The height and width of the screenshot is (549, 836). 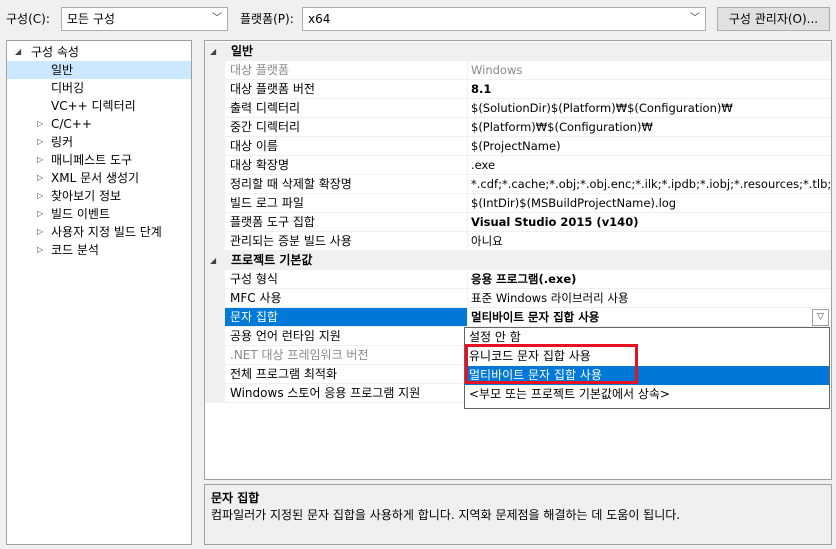 I want to click on property-row: MFC 사용 표준 Windows 라이브러리 사용, so click(x=518, y=298).